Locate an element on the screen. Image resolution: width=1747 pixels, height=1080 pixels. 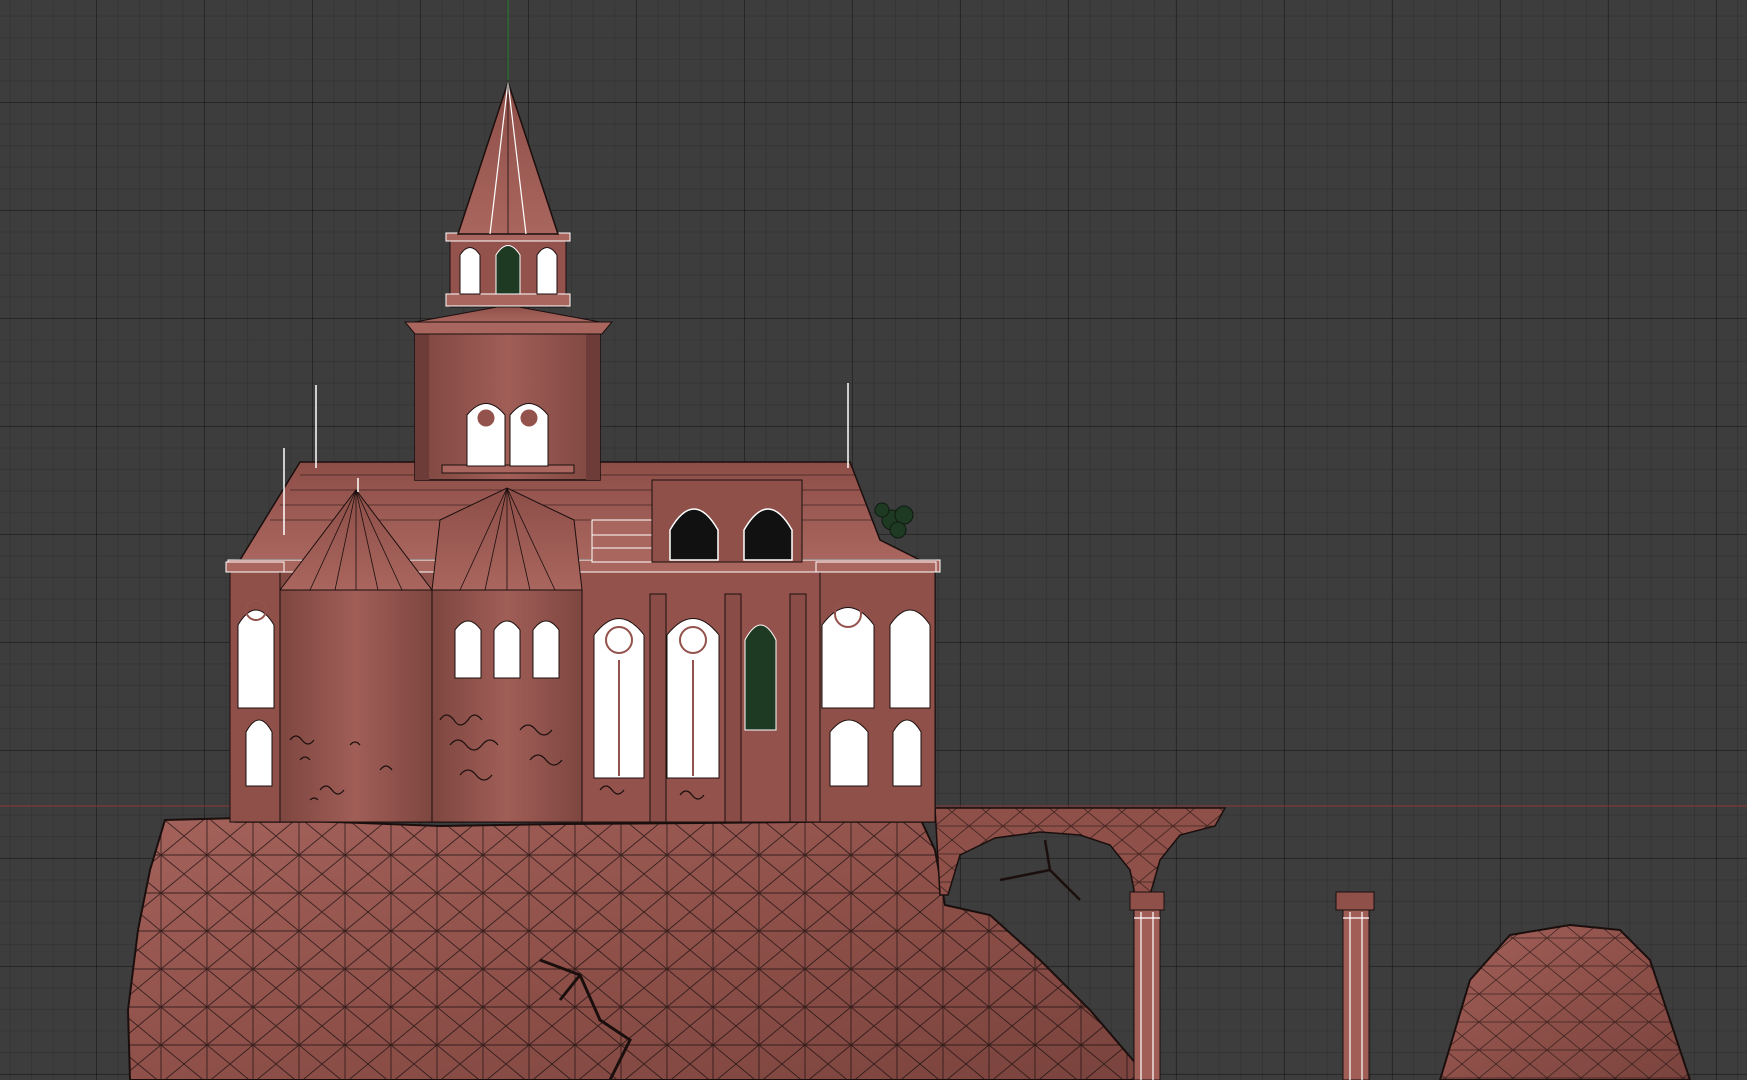
column-left is located at coordinates (1147, 985).